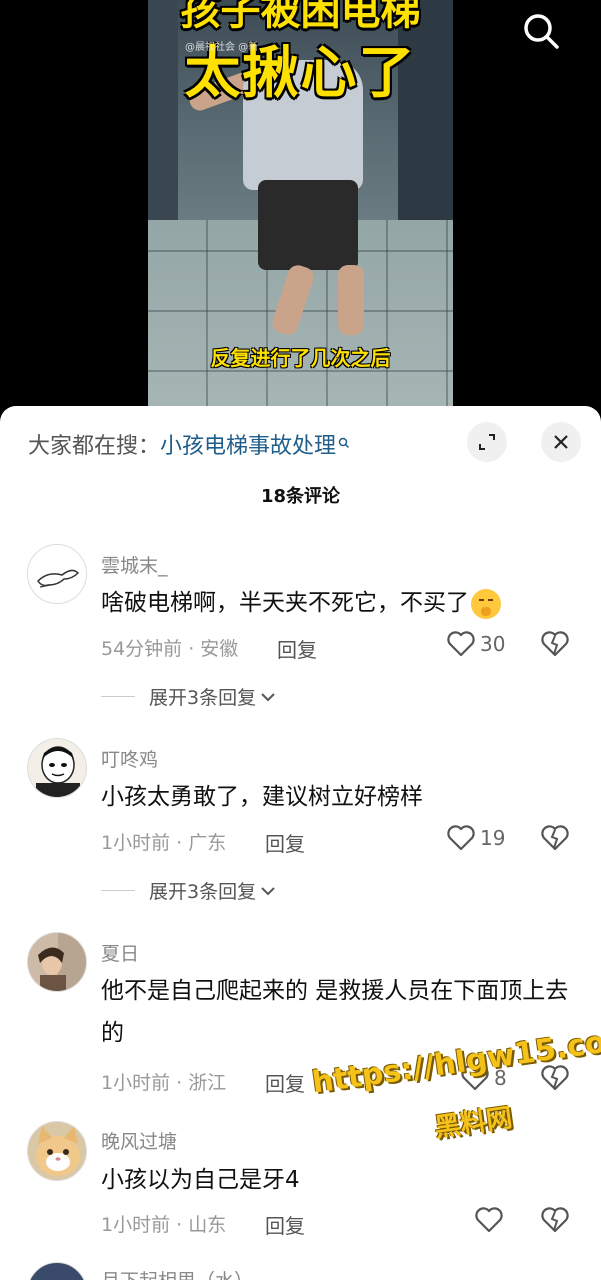 This screenshot has height=1280, width=601. I want to click on close-button, so click(561, 442).